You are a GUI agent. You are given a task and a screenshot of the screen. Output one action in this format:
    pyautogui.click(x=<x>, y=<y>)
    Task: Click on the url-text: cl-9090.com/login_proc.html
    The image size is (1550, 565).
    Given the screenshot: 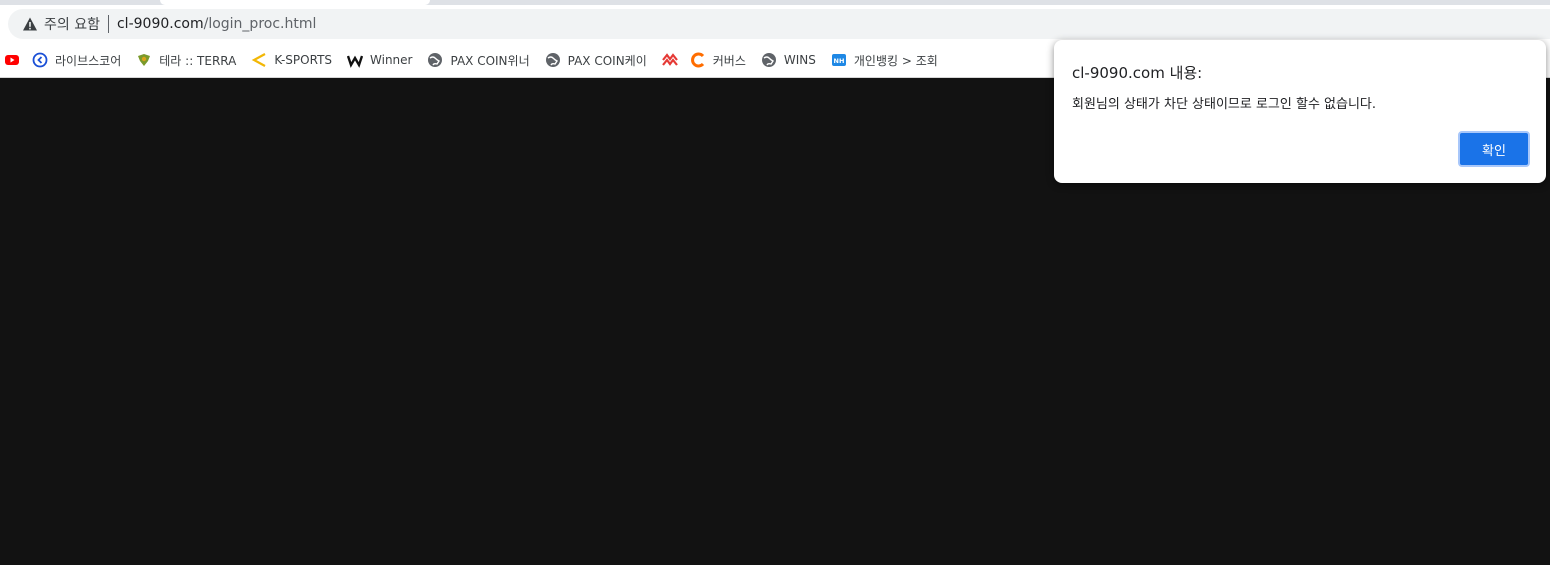 What is the action you would take?
    pyautogui.click(x=216, y=24)
    